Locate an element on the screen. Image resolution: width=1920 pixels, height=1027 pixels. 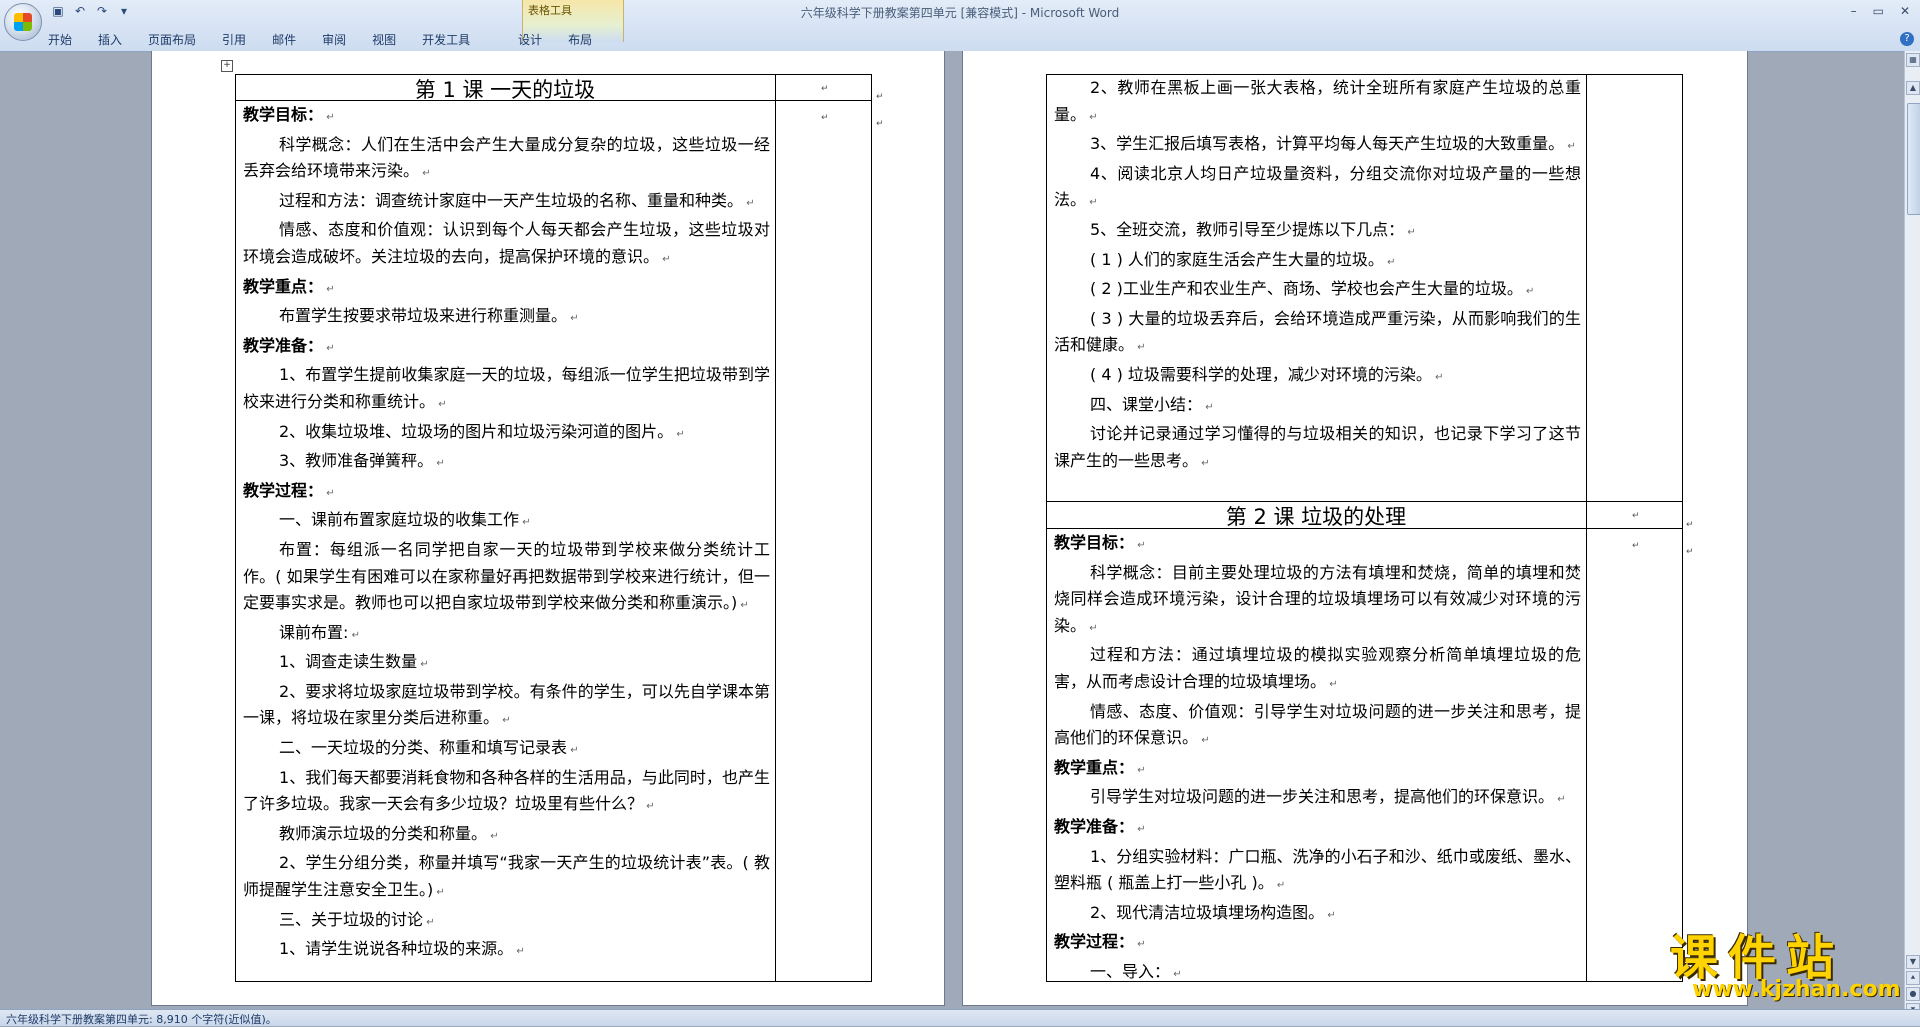
lesson2-title: 第 2 课 垃圾的处理 is located at coordinates (1316, 517).